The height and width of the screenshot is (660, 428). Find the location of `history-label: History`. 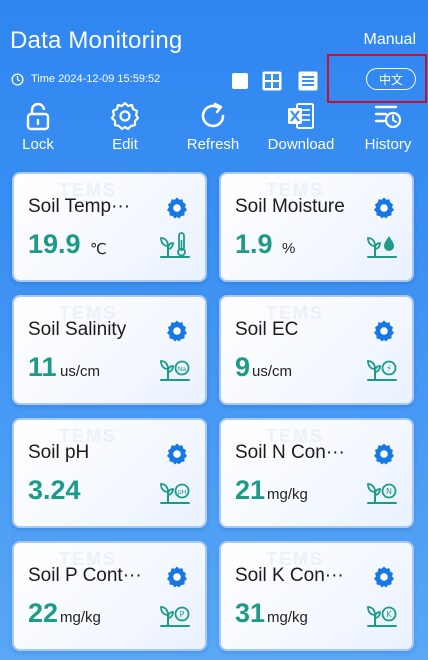

history-label: History is located at coordinates (388, 144).